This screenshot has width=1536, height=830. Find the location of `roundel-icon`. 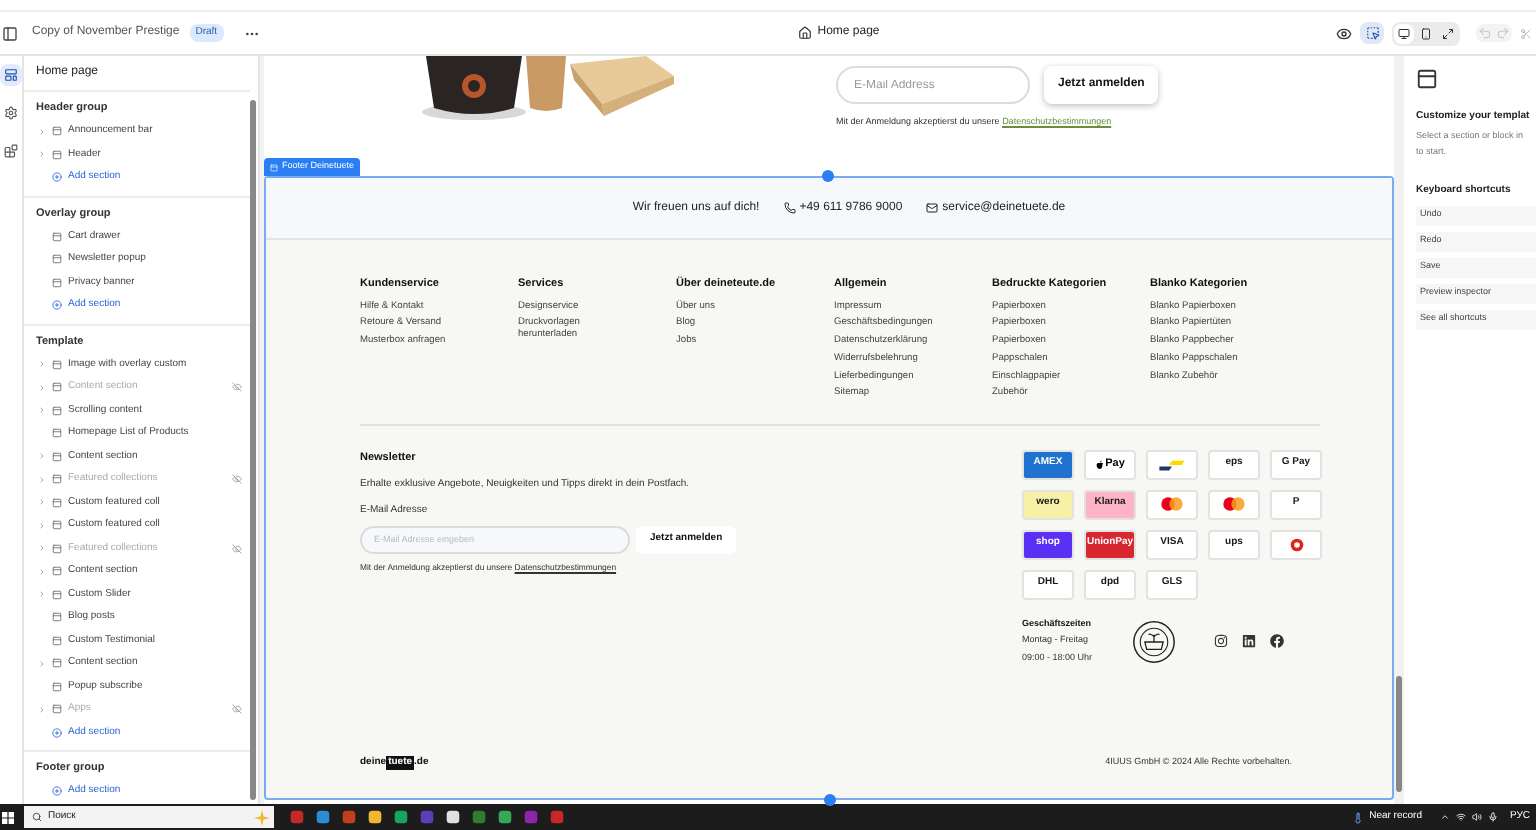

roundel-icon is located at coordinates (1296, 544).